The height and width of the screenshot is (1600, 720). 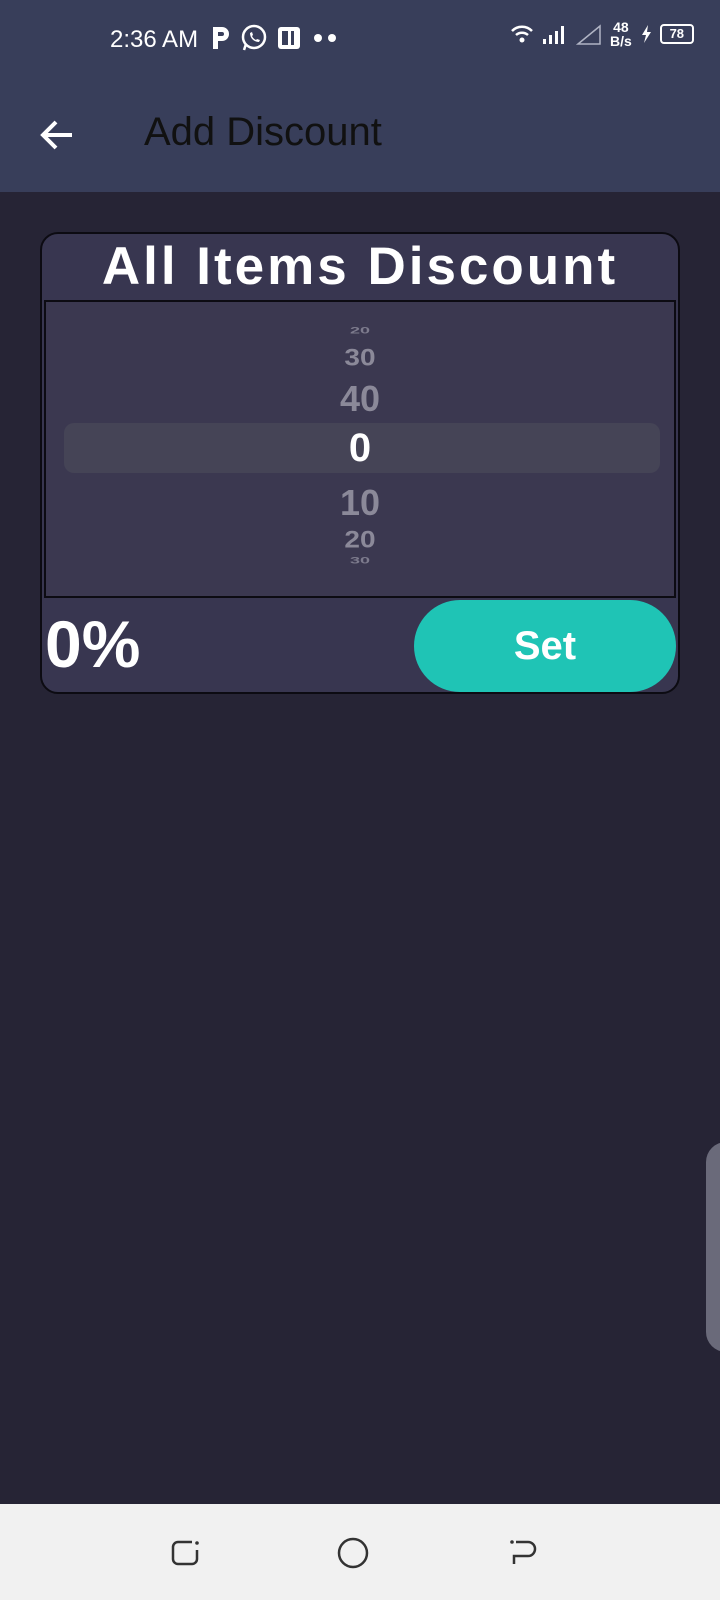 What do you see at coordinates (522, 34) in the screenshot?
I see `wifi-icon` at bounding box center [522, 34].